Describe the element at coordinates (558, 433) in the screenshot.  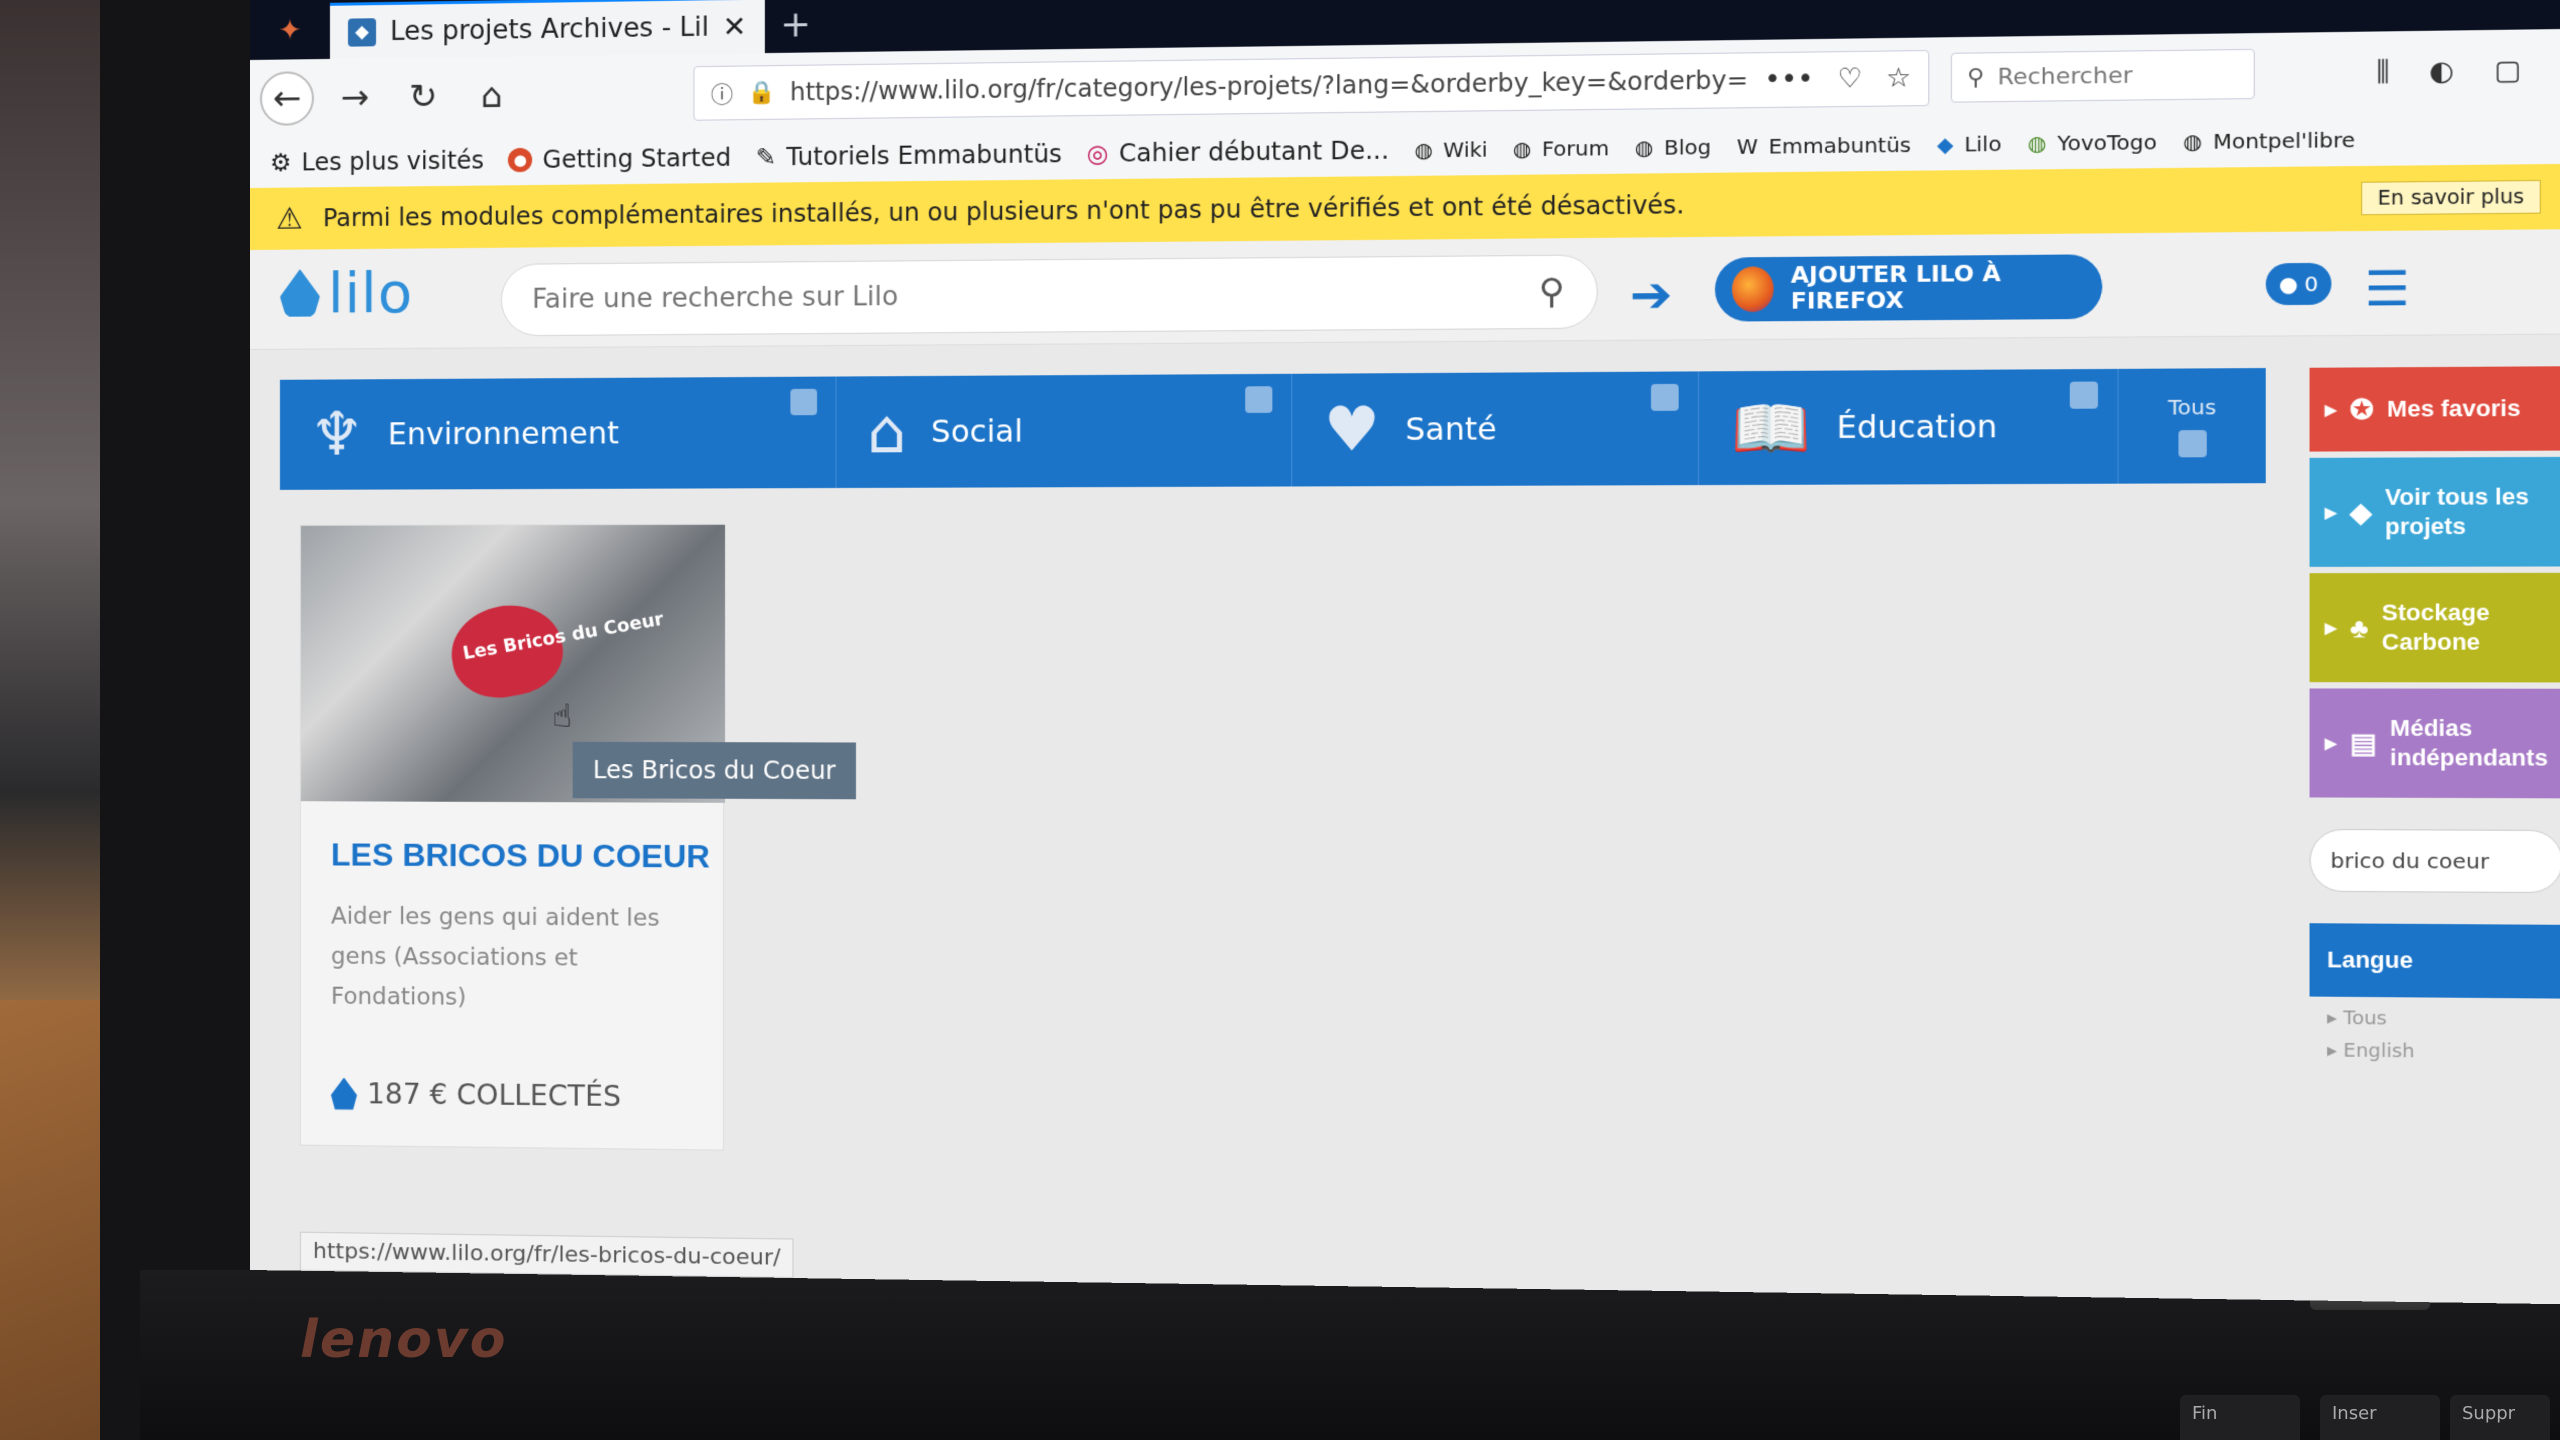
I see `category-environnement: ♆ Environnement` at that location.